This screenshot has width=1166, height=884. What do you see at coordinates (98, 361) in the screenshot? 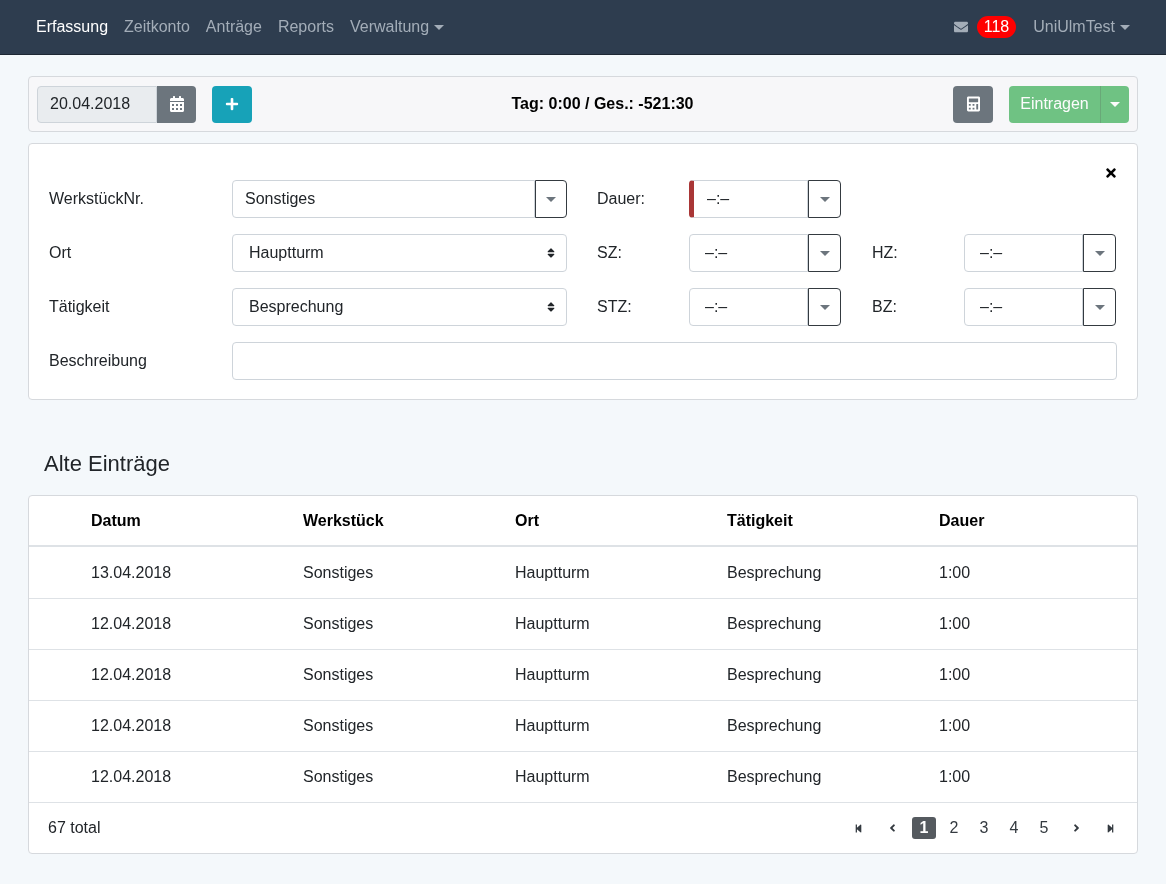
I see `field-label: Beschreibung` at bounding box center [98, 361].